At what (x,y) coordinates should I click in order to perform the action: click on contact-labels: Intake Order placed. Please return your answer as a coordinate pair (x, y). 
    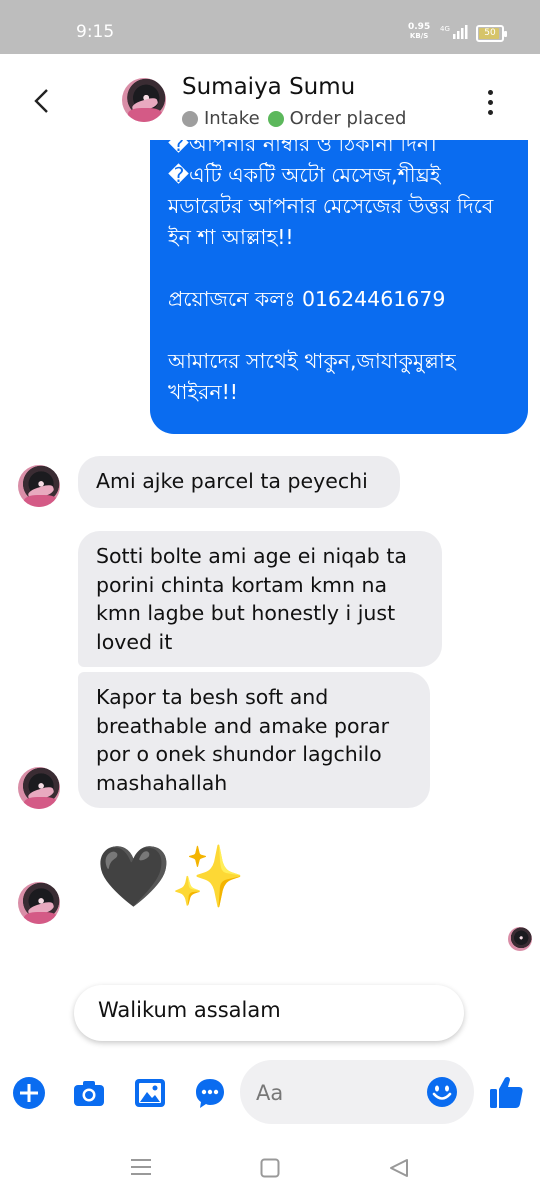
    Looking at the image, I should click on (294, 118).